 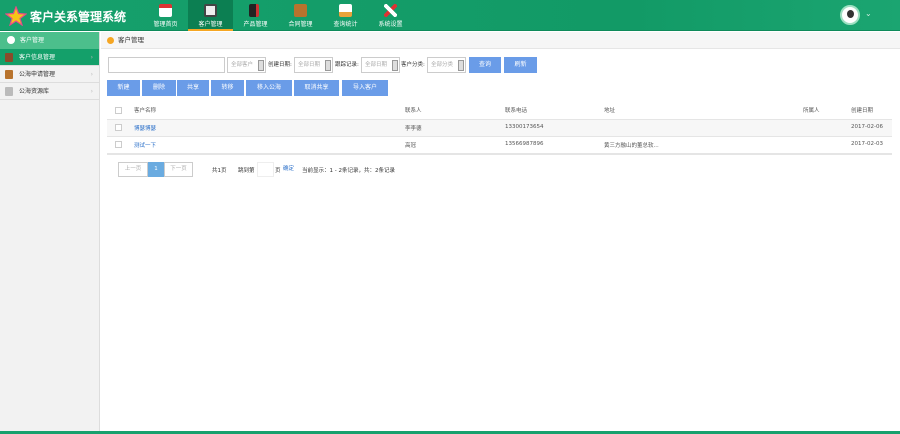 What do you see at coordinates (413, 65) in the screenshot?
I see `category-label: 客户分类:` at bounding box center [413, 65].